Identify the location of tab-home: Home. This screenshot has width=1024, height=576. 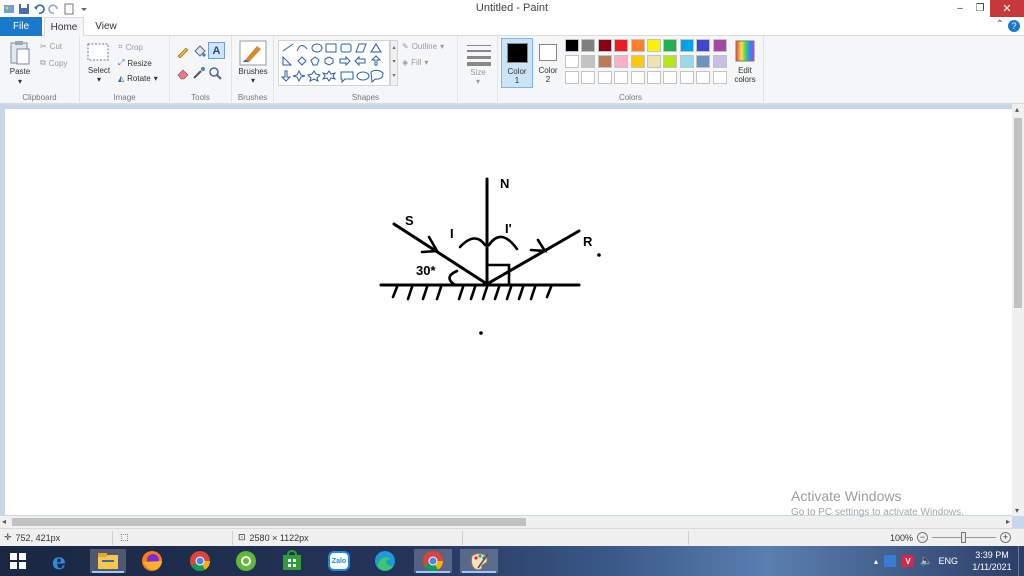
(64, 26).